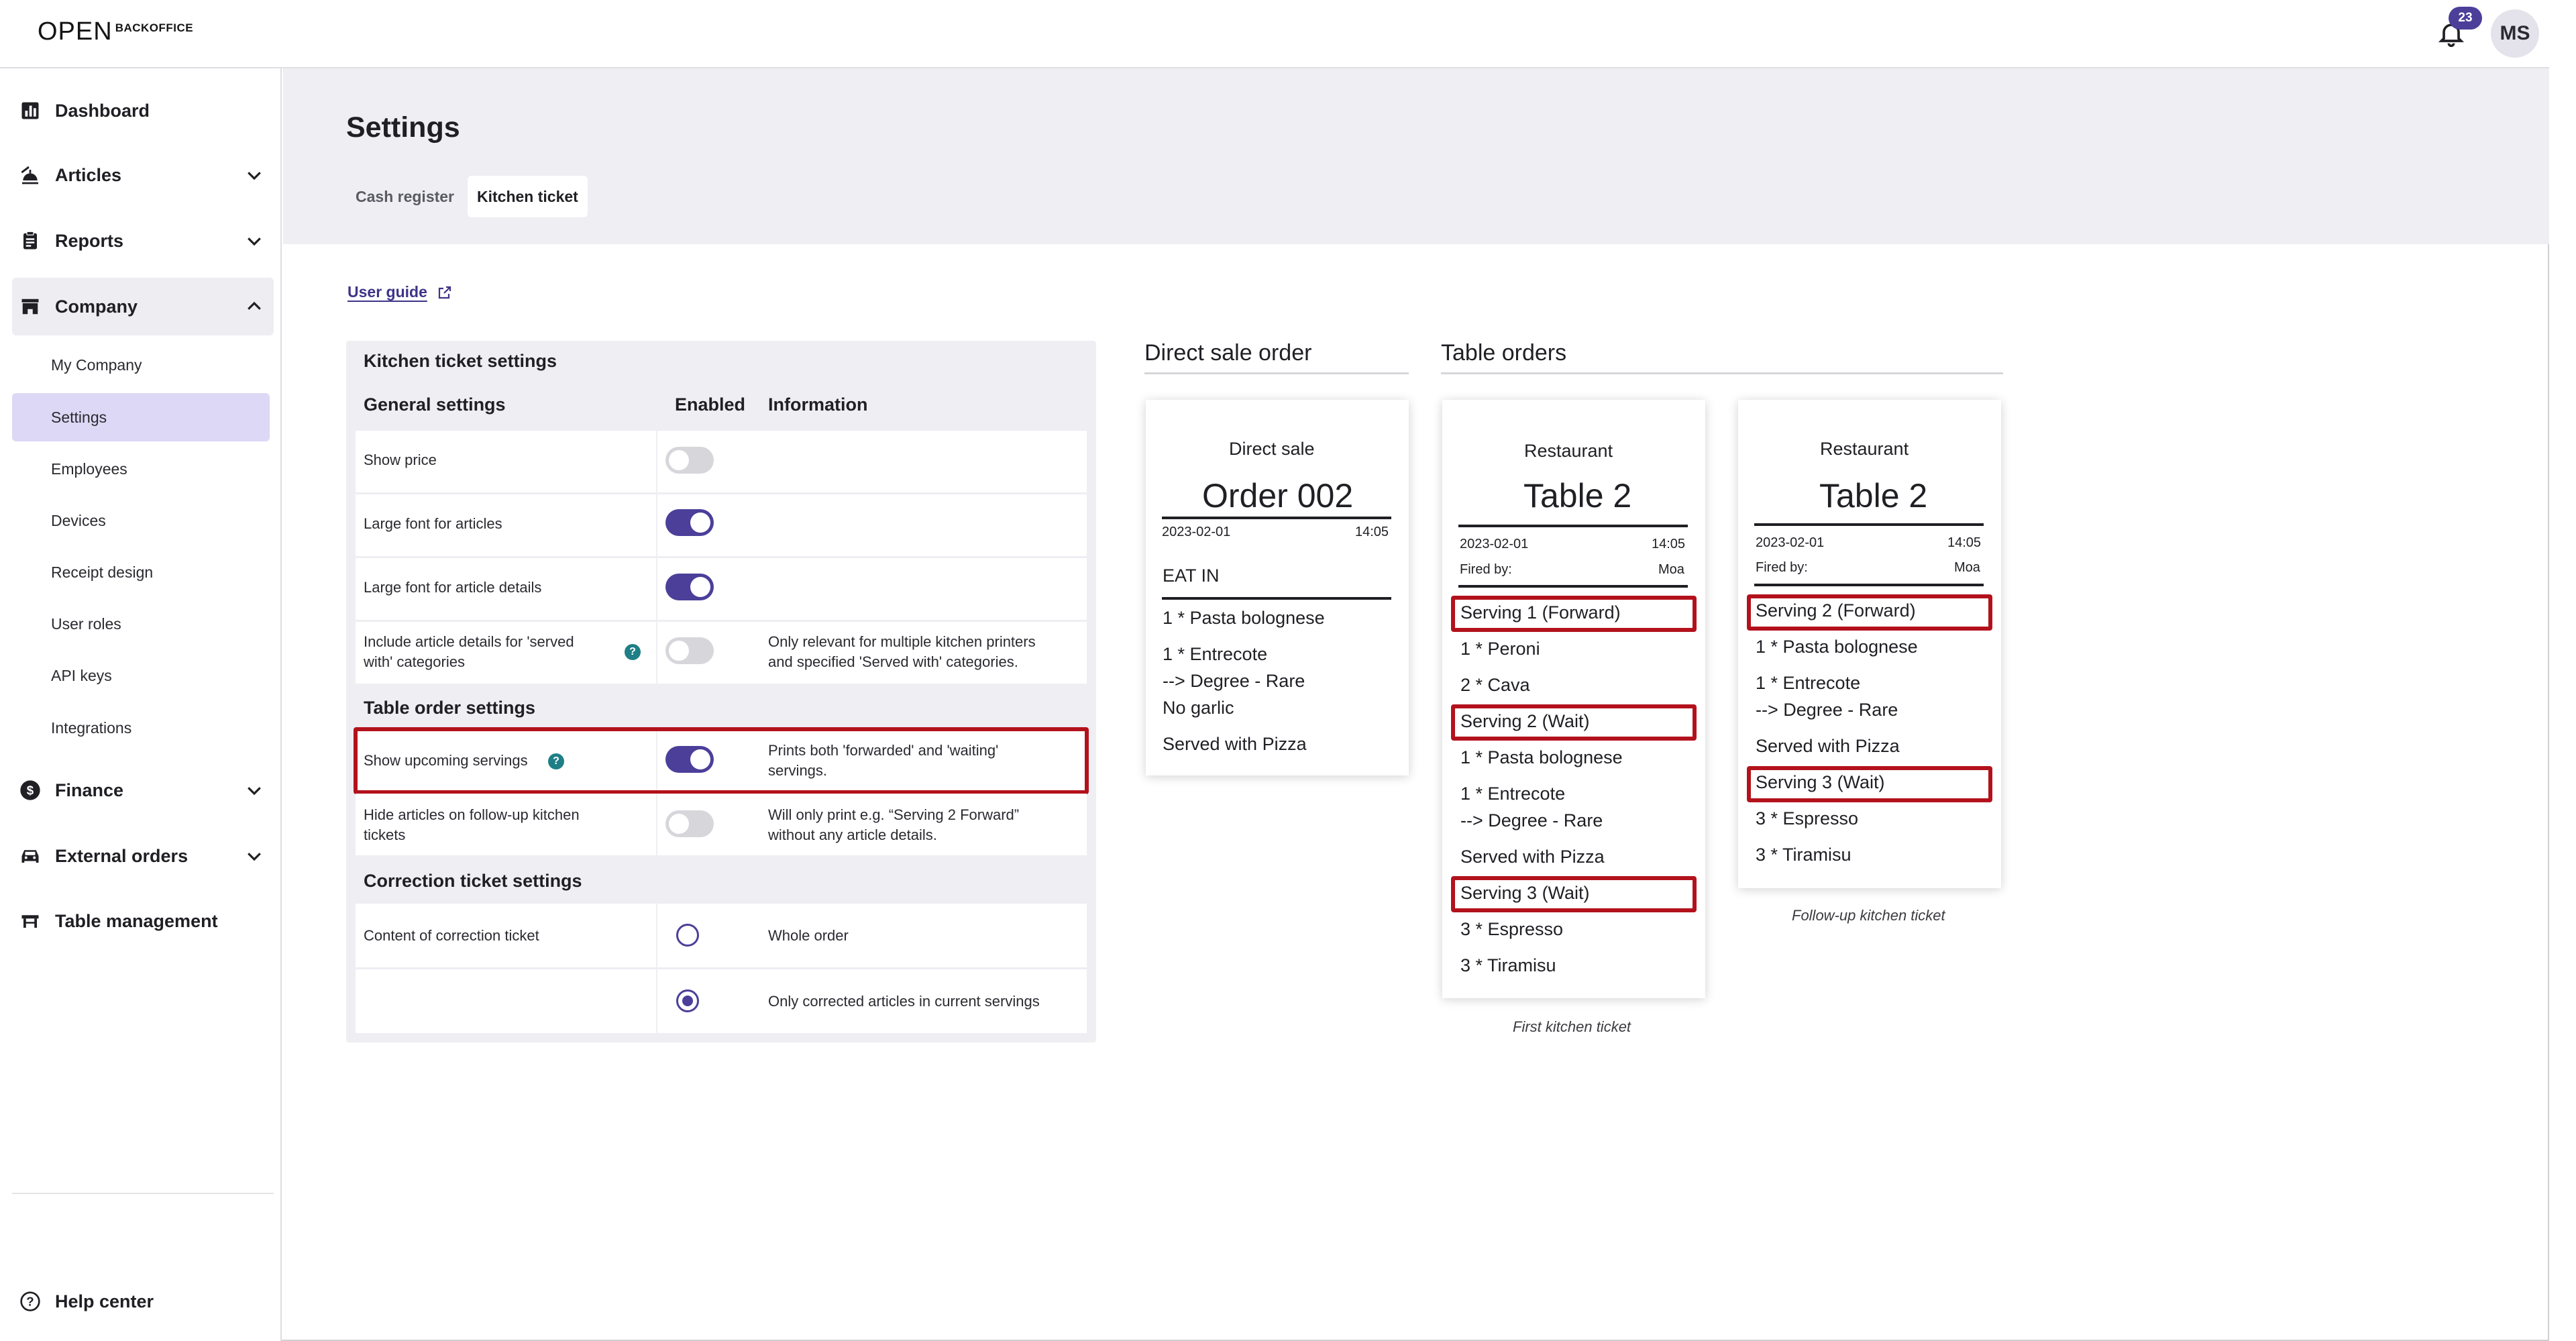 The image size is (2576, 1341). I want to click on large-font-articles-toggle, so click(689, 522).